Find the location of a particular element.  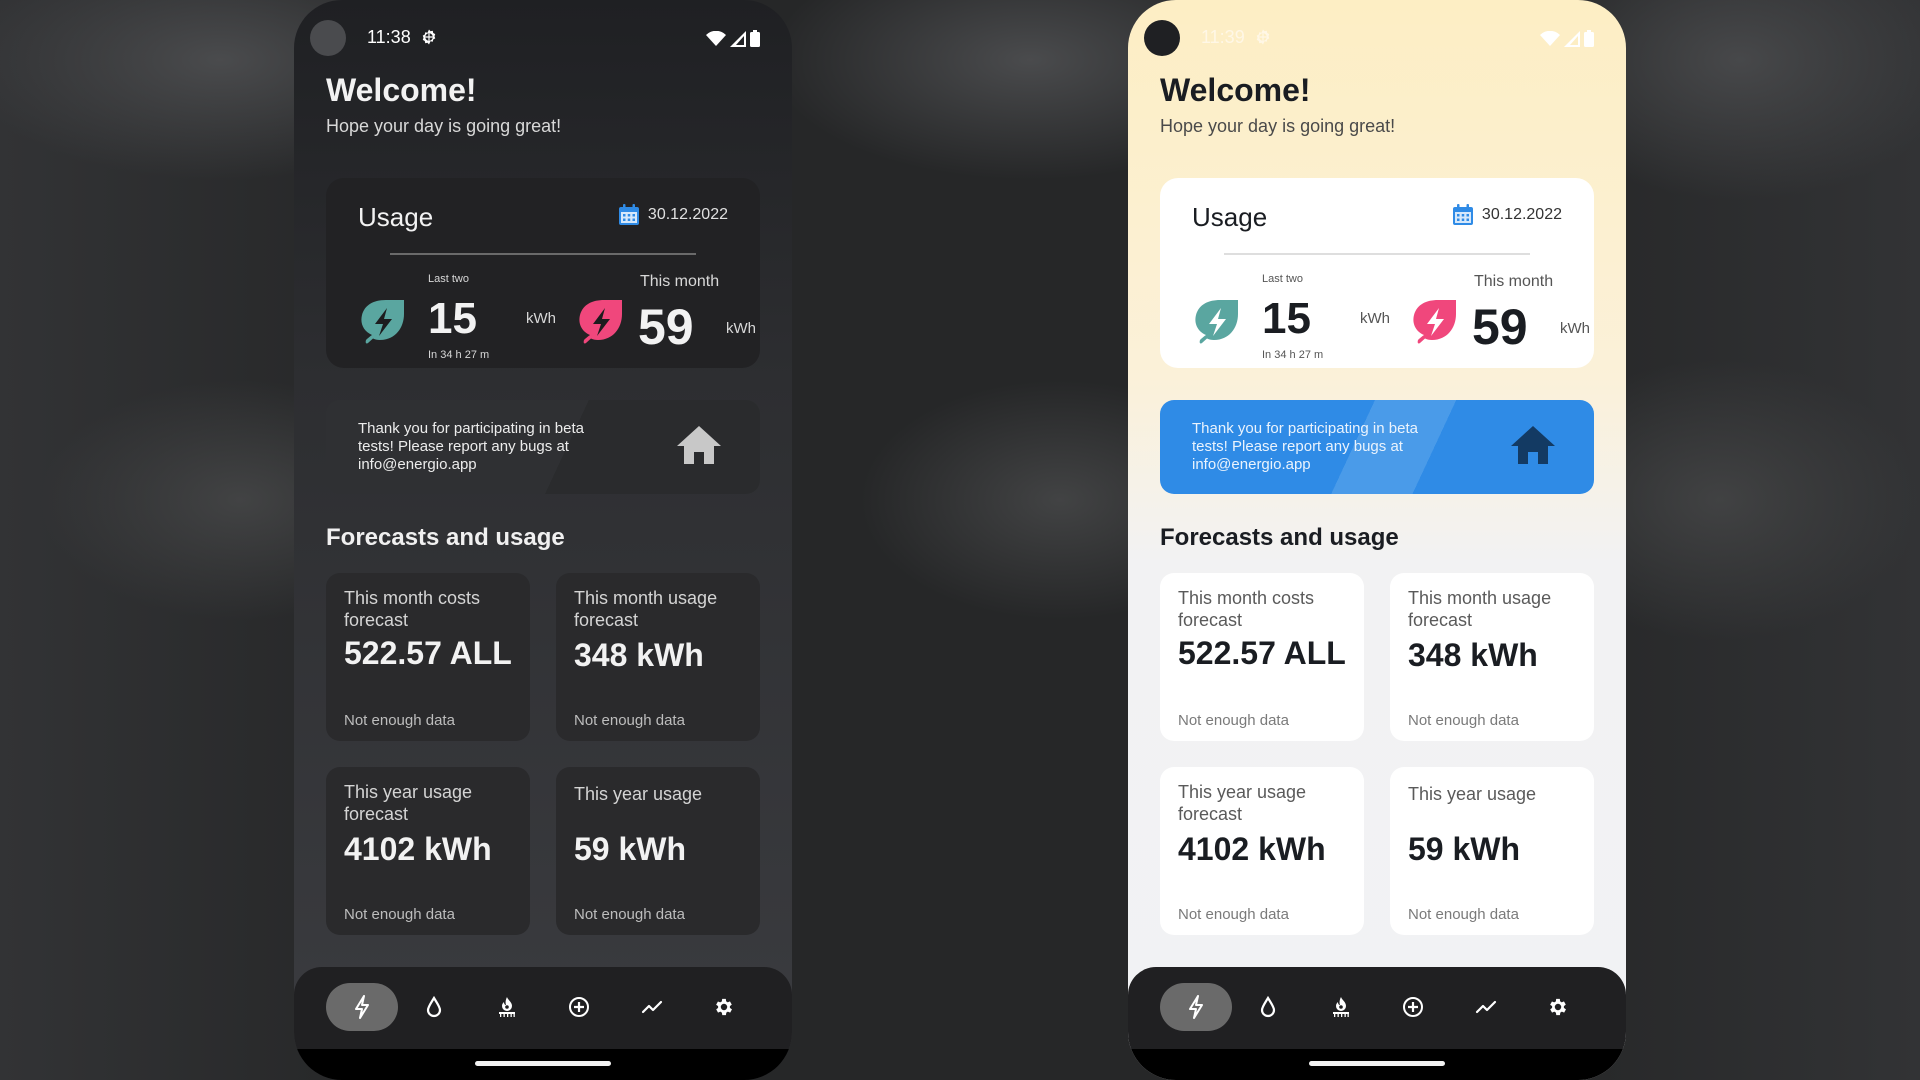

status-bar: 11:38 is located at coordinates (543, 38).